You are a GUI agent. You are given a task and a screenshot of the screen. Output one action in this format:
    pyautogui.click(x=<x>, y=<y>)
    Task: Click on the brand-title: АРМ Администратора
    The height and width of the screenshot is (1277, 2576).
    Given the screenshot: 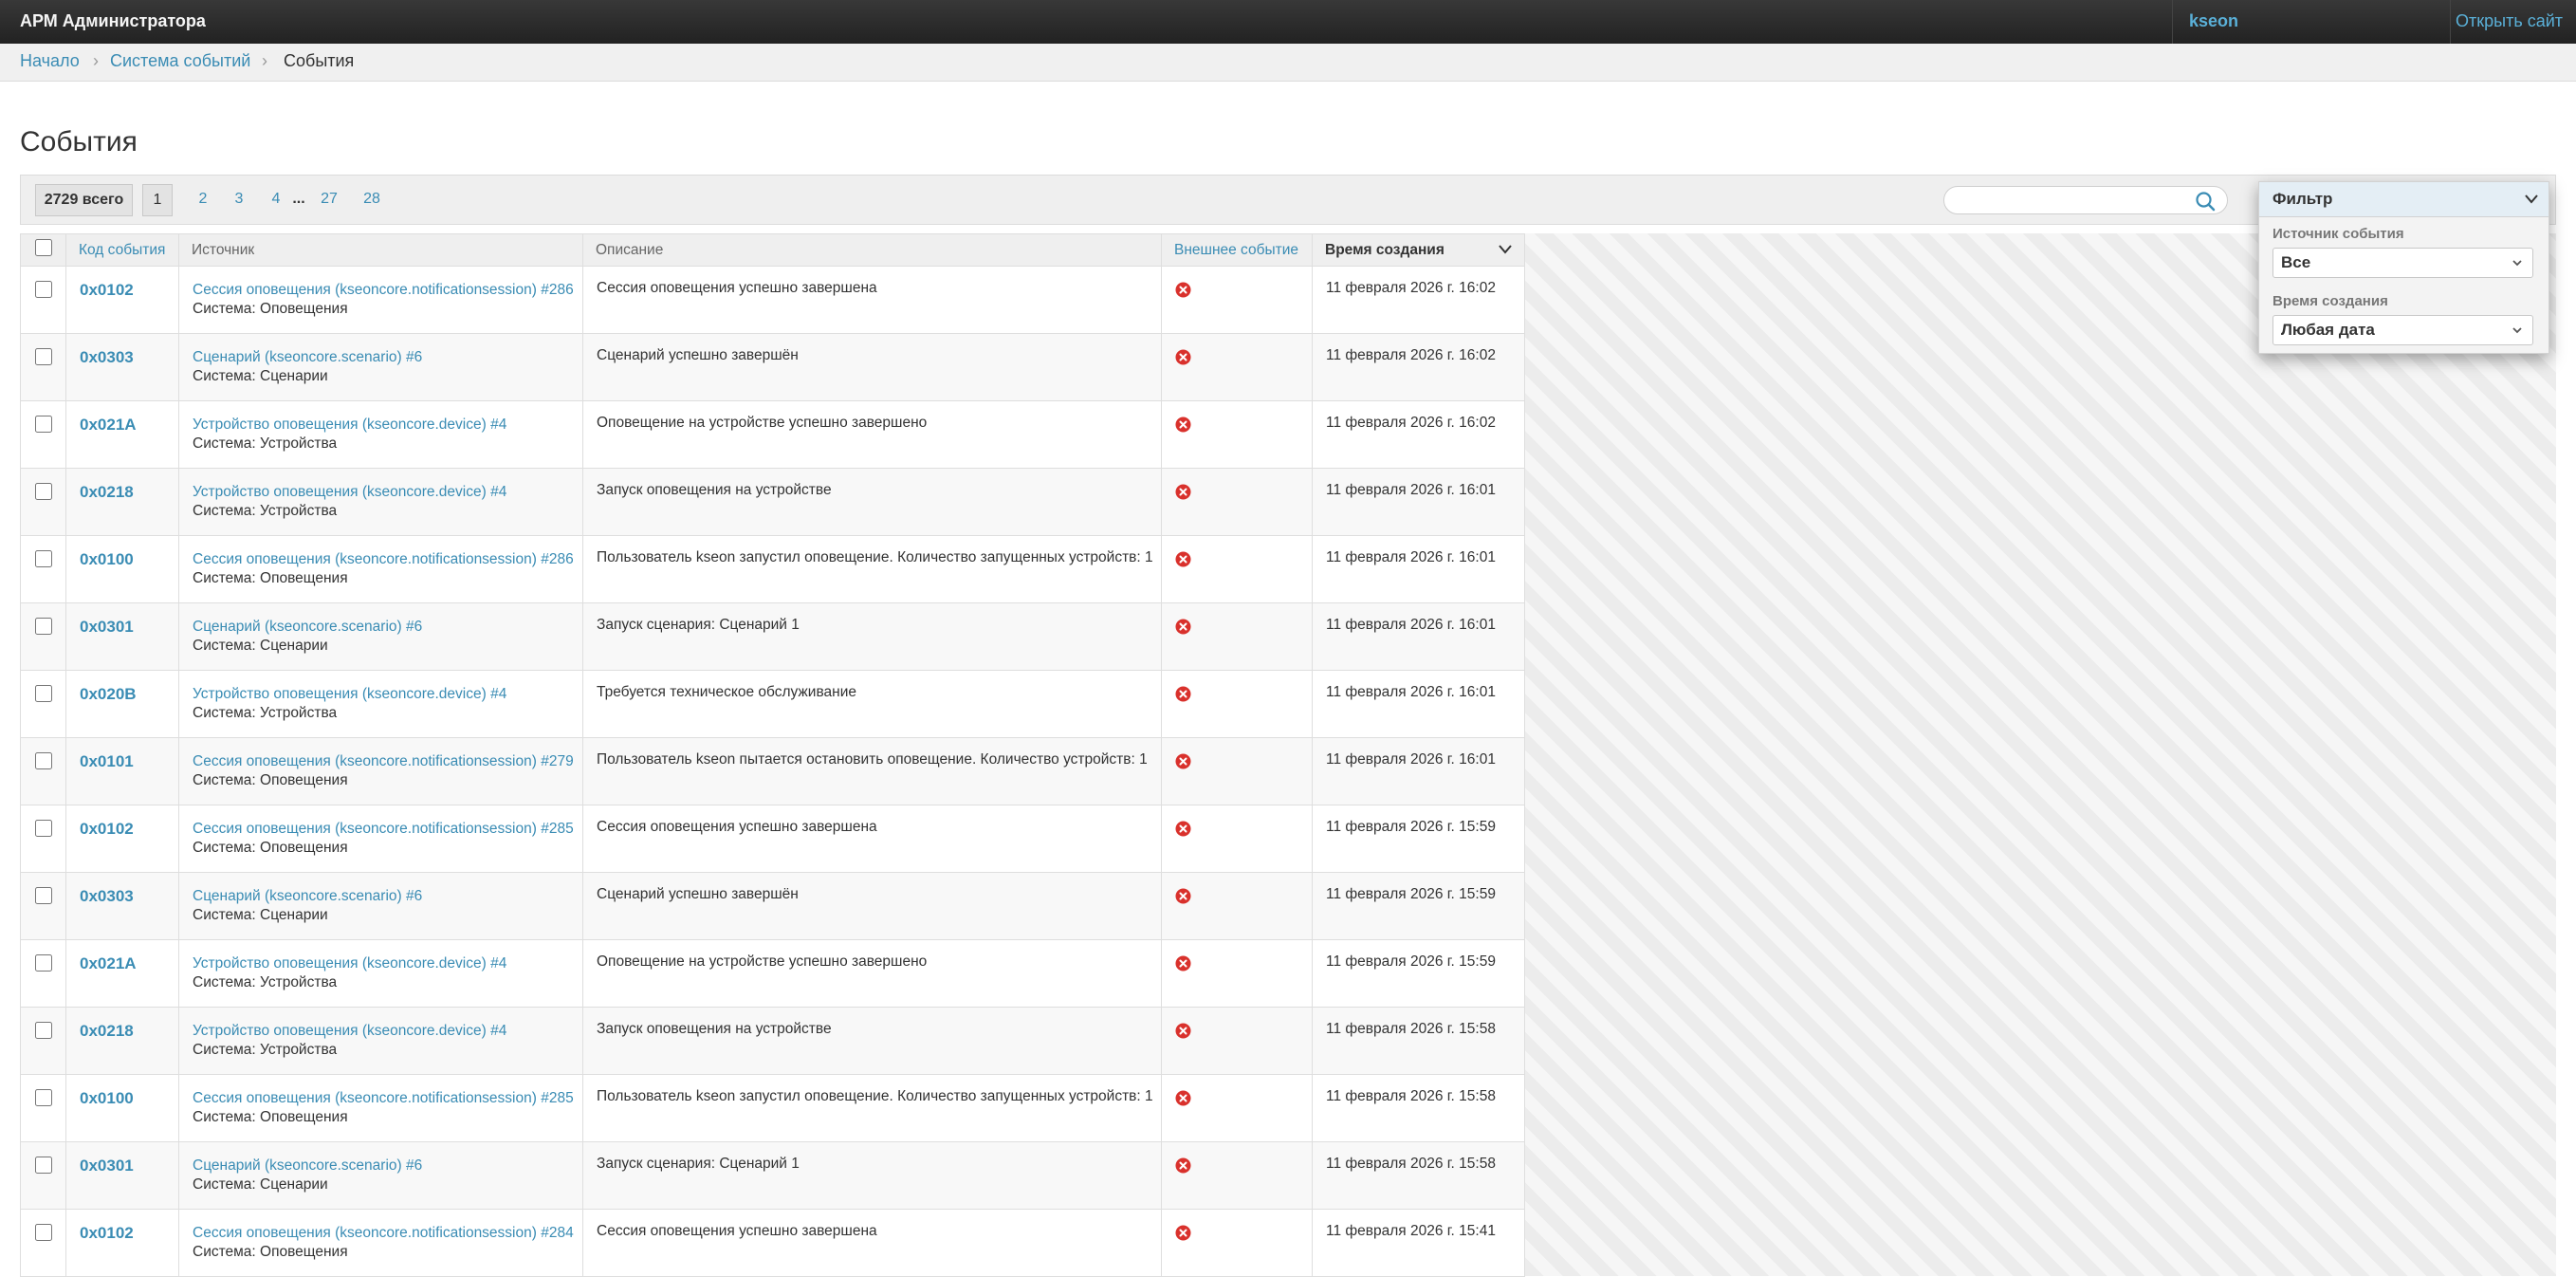 What is the action you would take?
    pyautogui.click(x=113, y=21)
    